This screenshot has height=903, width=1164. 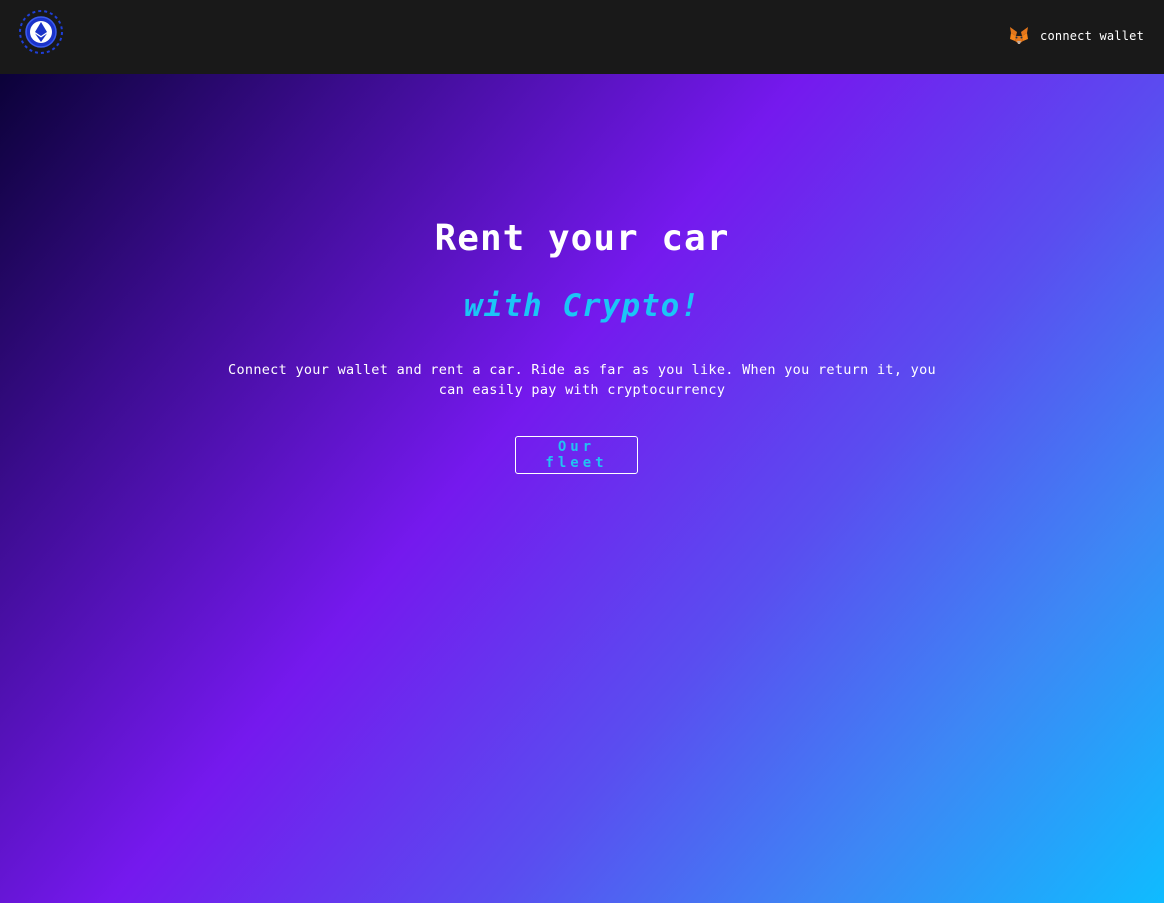 What do you see at coordinates (1019, 35) in the screenshot?
I see `metamask-fox-icon` at bounding box center [1019, 35].